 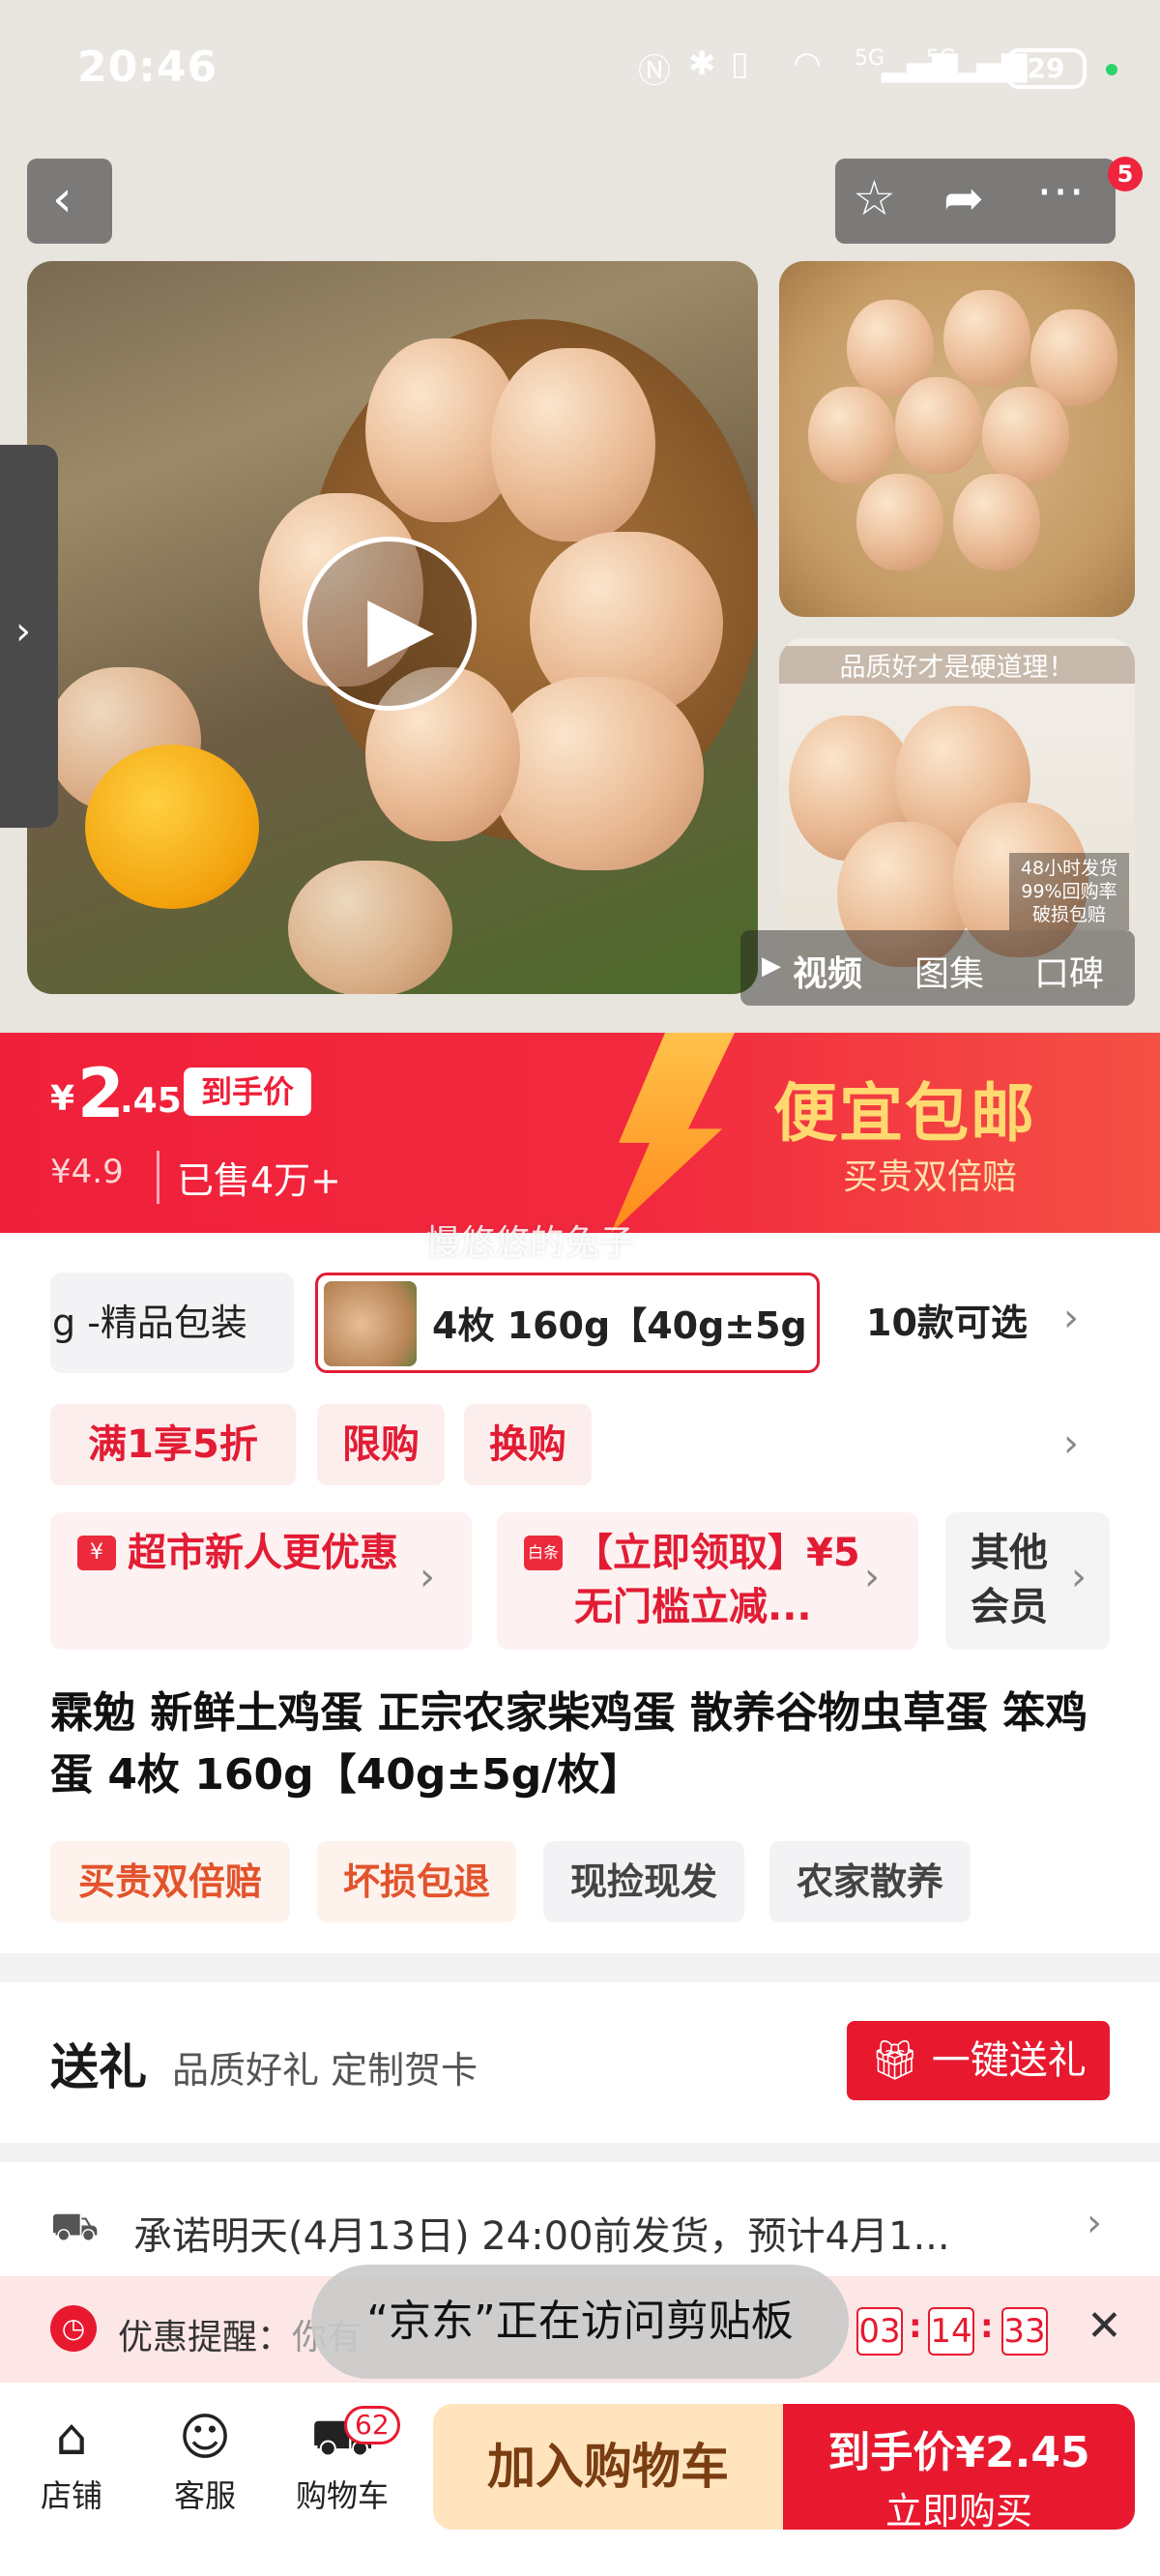 I want to click on promo-title: 便宜包邮, so click(x=904, y=1113).